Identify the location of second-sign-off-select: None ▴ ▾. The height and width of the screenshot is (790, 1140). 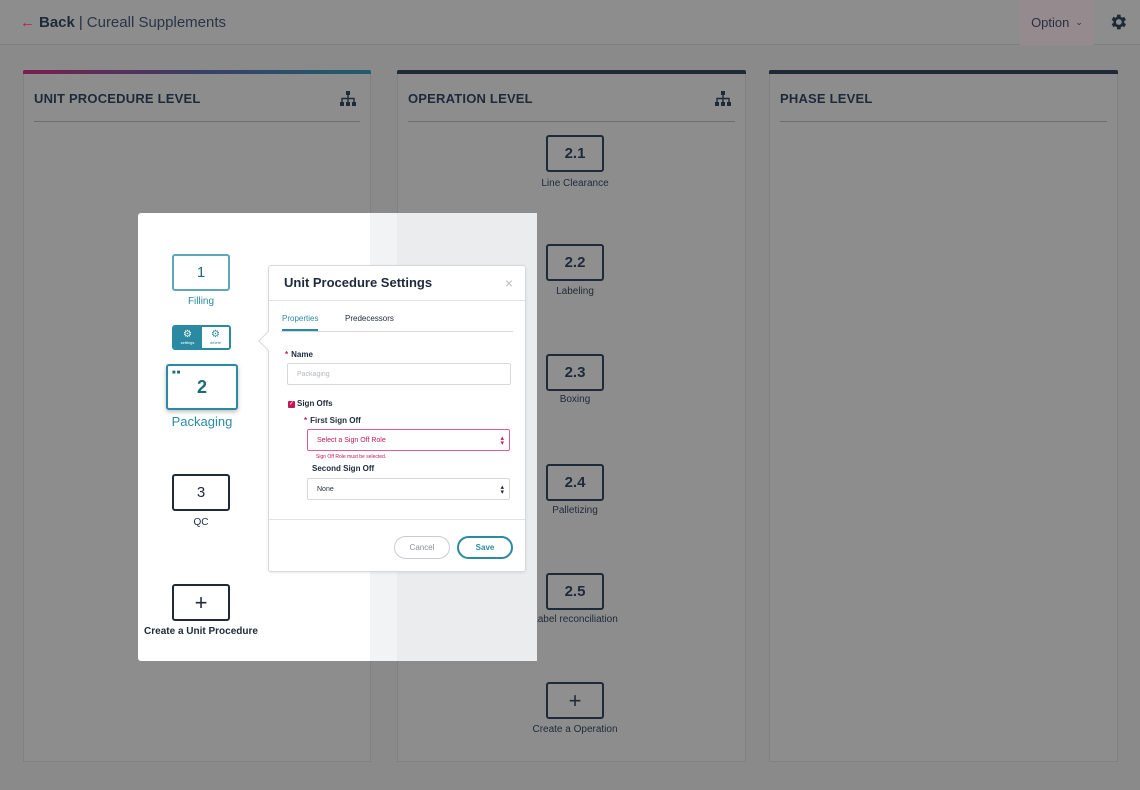
(408, 489).